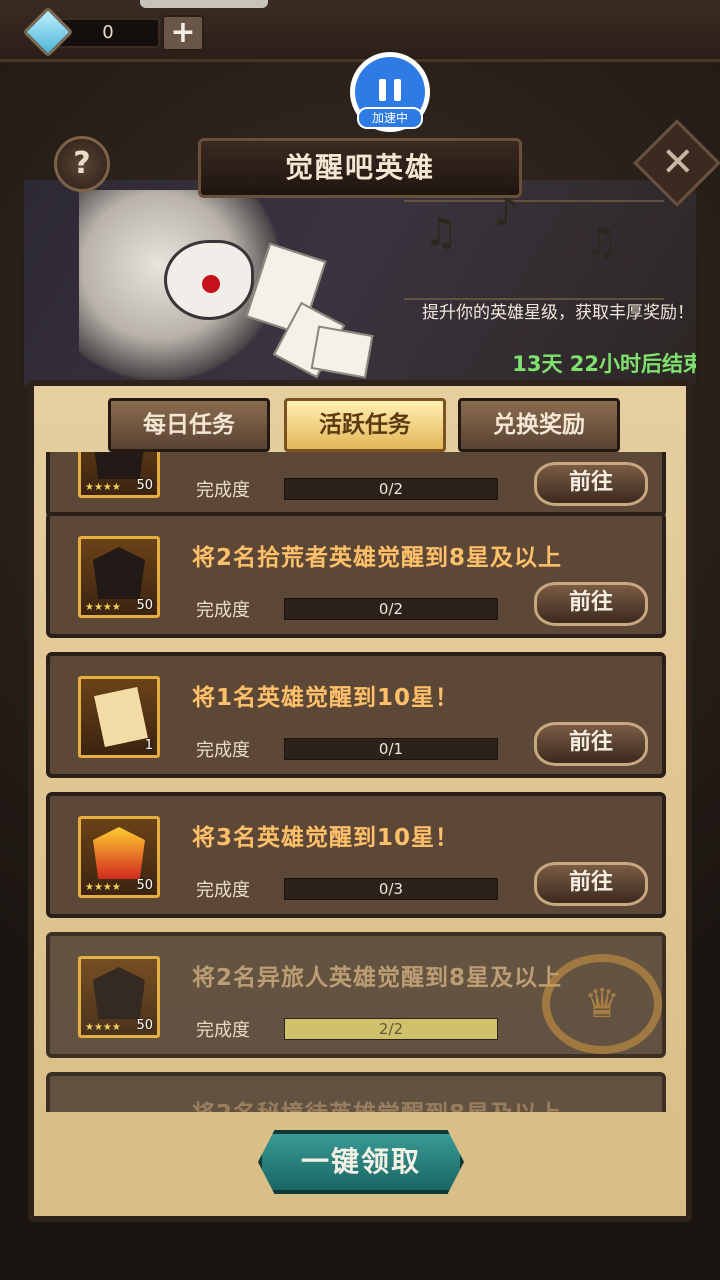 Image resolution: width=720 pixels, height=1280 pixels. I want to click on title-plate: 觉醒吧英雄, so click(360, 168).